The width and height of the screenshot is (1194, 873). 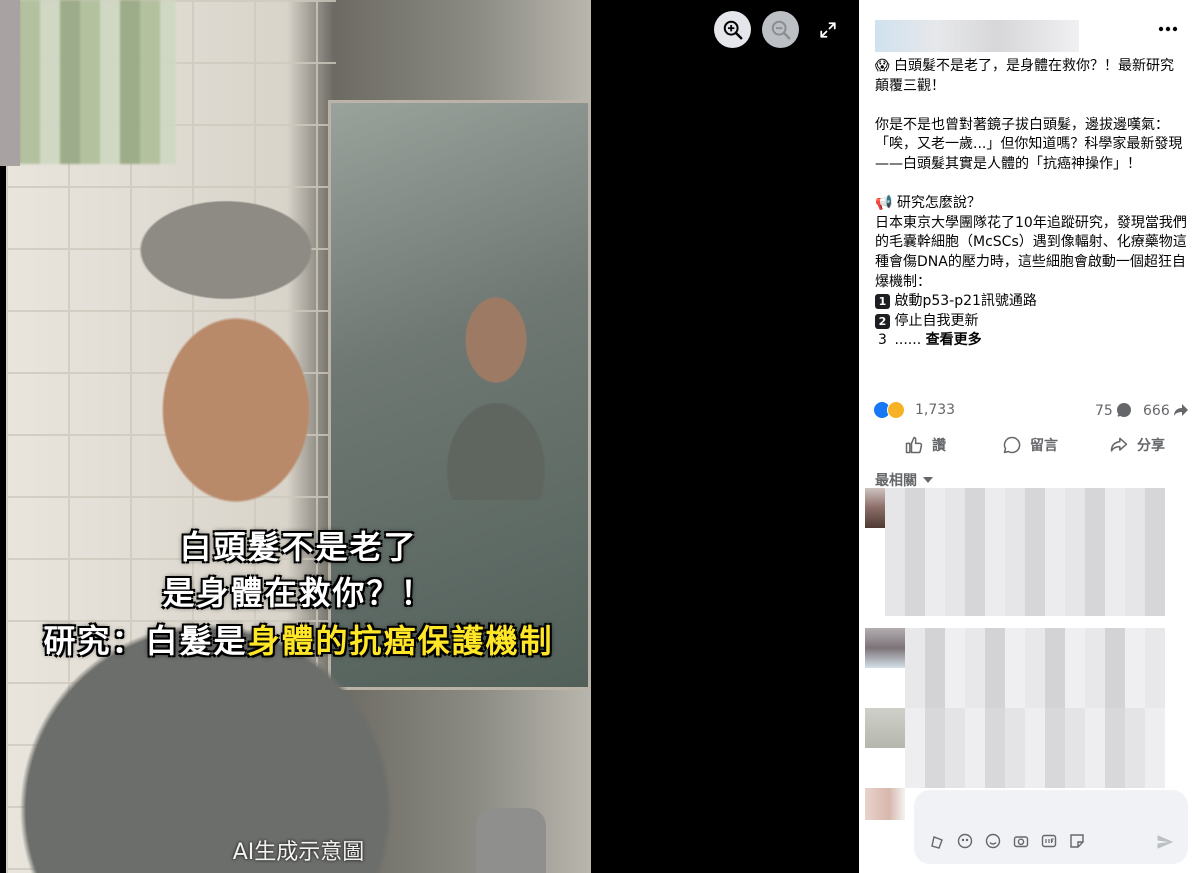 I want to click on reaction-count: 1,733, so click(x=935, y=410).